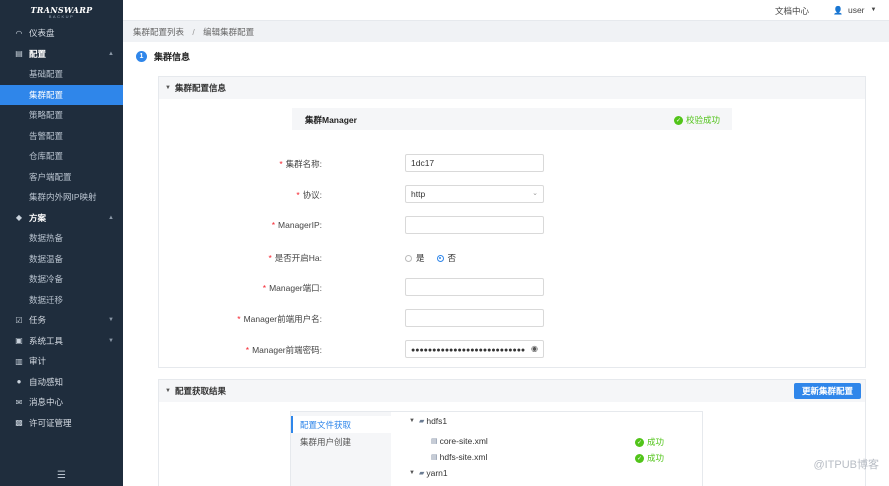  What do you see at coordinates (61, 218) in the screenshot?
I see `sidebar-group-plan: ◆ 方案 ▲` at bounding box center [61, 218].